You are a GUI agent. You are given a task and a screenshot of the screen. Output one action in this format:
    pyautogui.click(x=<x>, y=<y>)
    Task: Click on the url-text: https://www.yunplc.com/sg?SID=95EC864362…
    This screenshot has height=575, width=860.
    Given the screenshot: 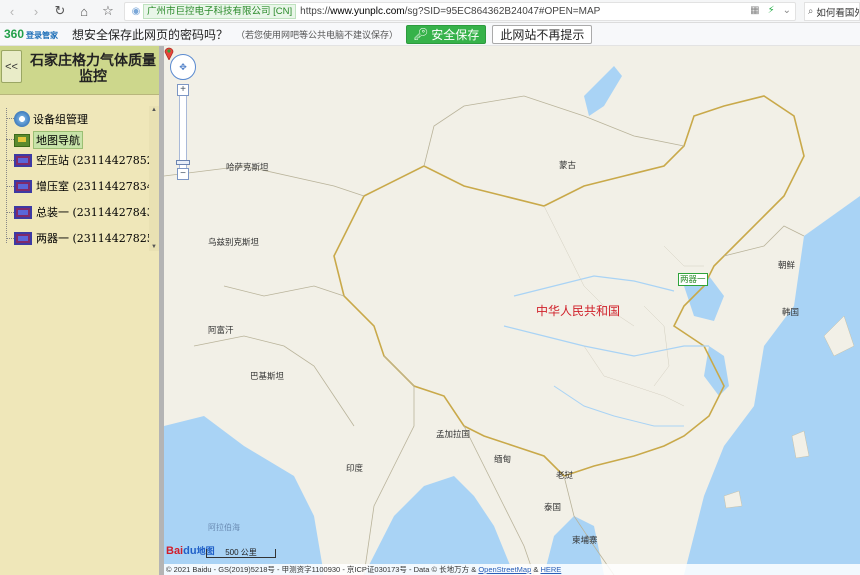 What is the action you would take?
    pyautogui.click(x=450, y=11)
    